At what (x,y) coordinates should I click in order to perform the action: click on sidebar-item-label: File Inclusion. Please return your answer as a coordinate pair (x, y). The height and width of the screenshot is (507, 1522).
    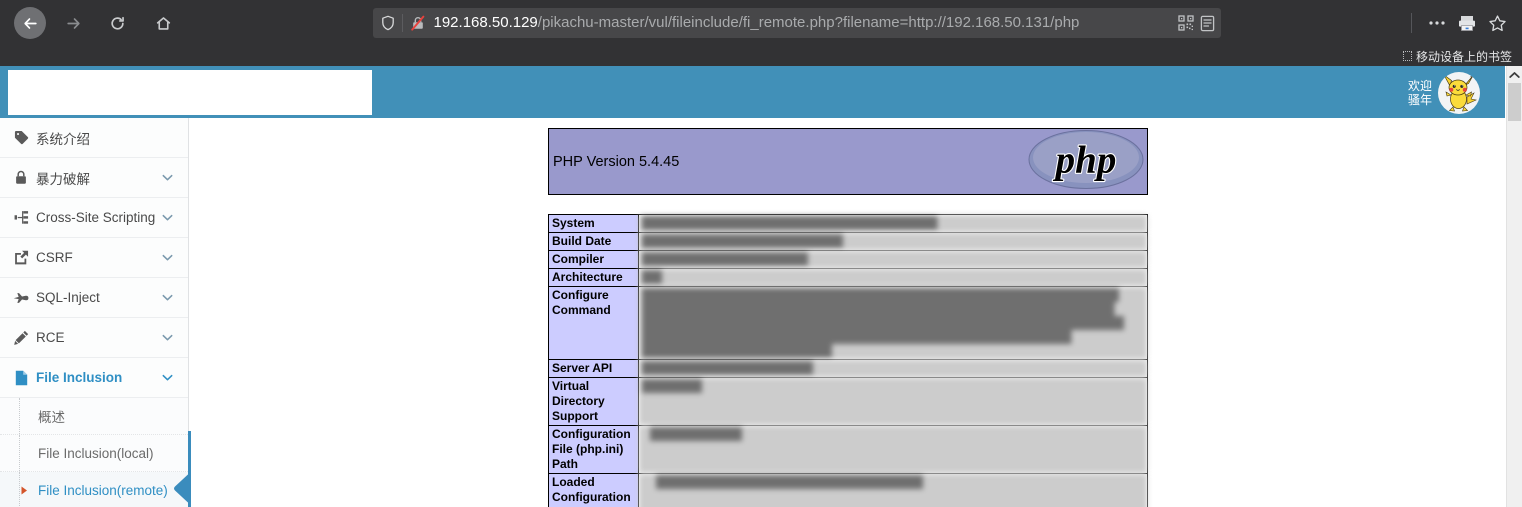
    Looking at the image, I should click on (79, 377).